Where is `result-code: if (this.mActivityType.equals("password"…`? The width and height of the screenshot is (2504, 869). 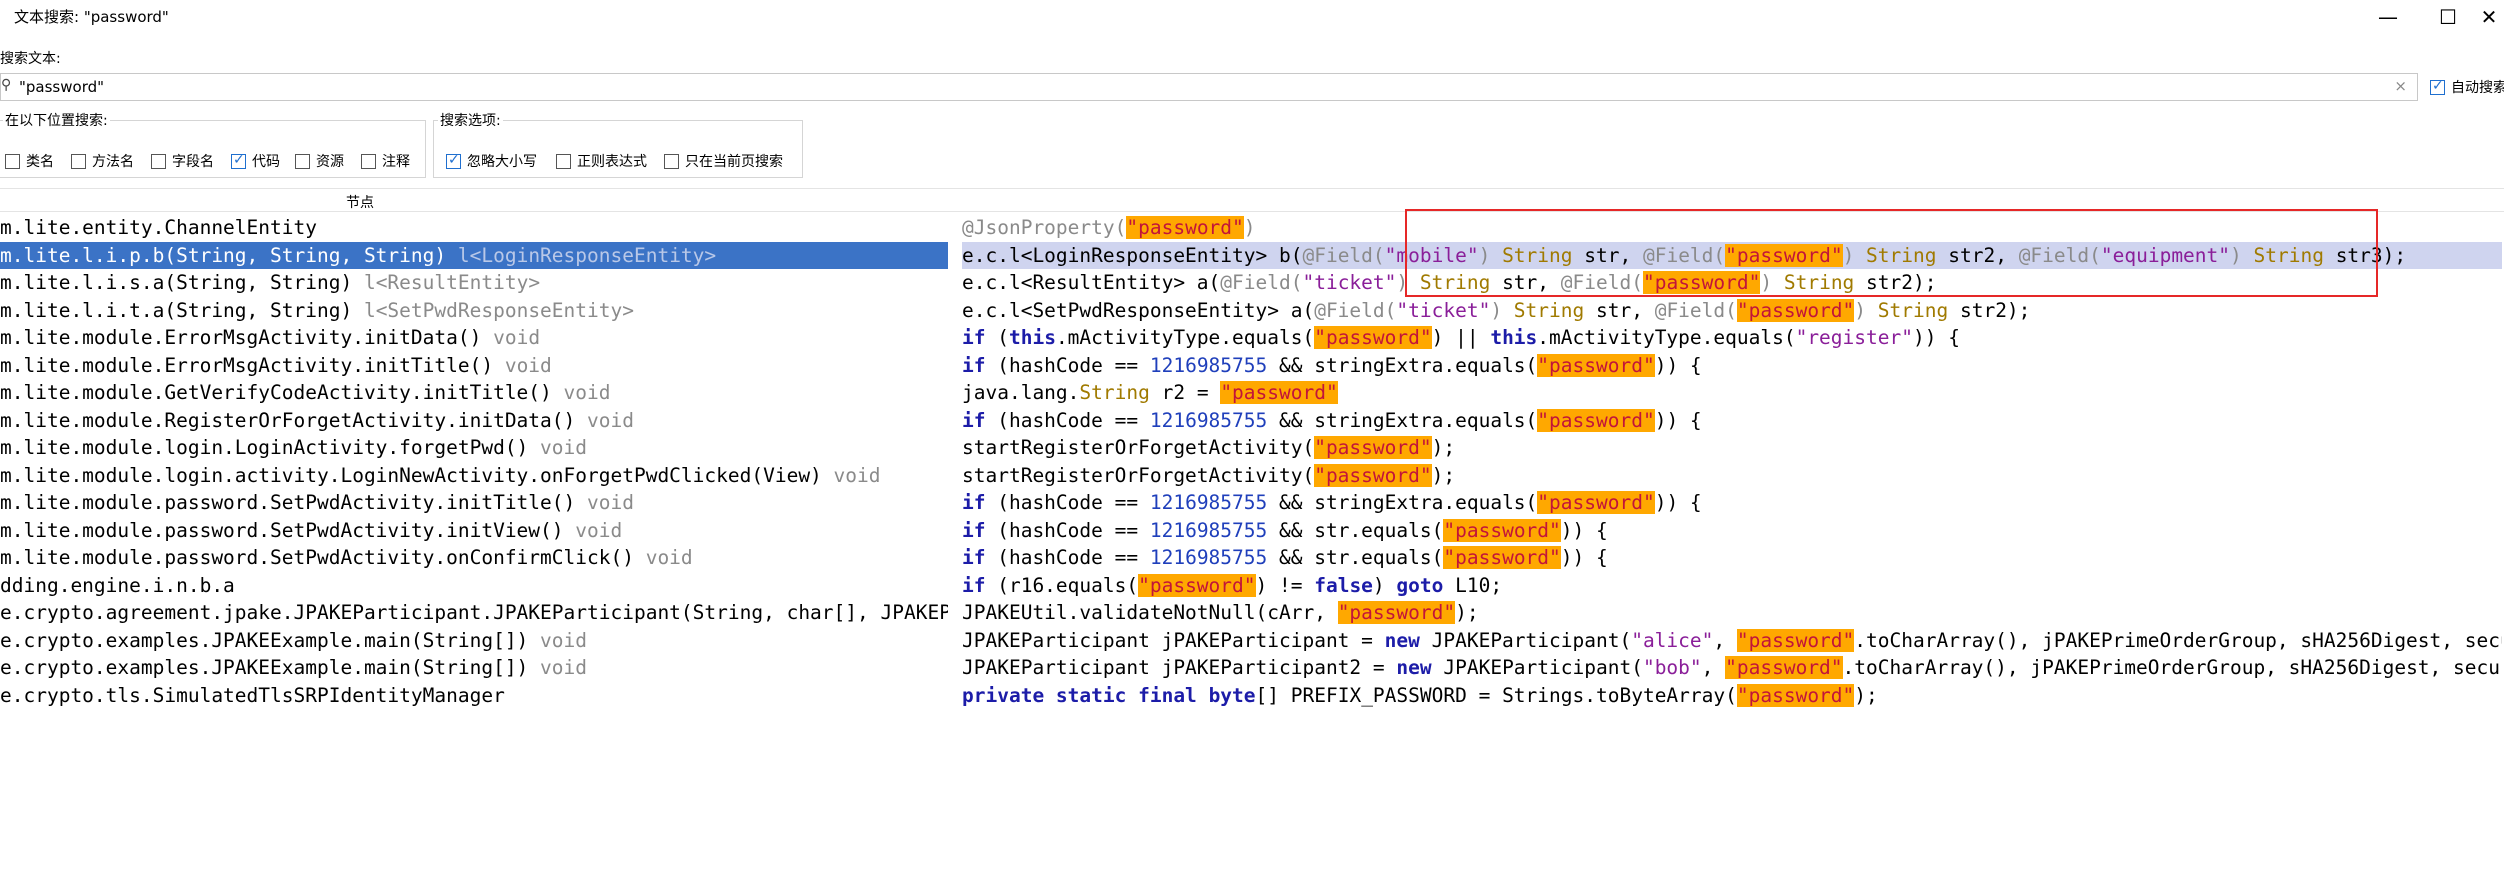
result-code: if (this.mActivityType.equals("password"… is located at coordinates (1732, 338).